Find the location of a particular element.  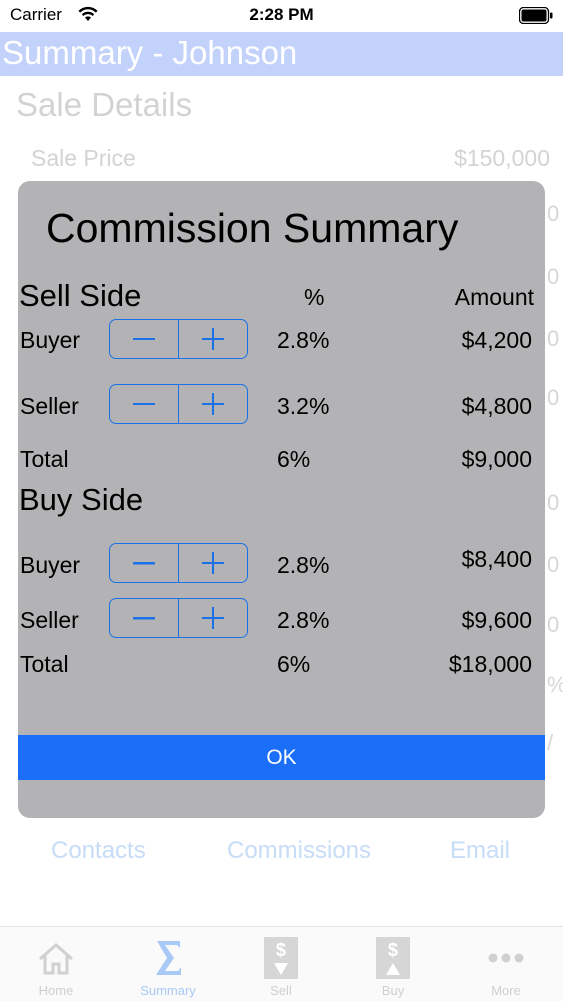

sale-price-label: Sale Price is located at coordinates (83, 158).